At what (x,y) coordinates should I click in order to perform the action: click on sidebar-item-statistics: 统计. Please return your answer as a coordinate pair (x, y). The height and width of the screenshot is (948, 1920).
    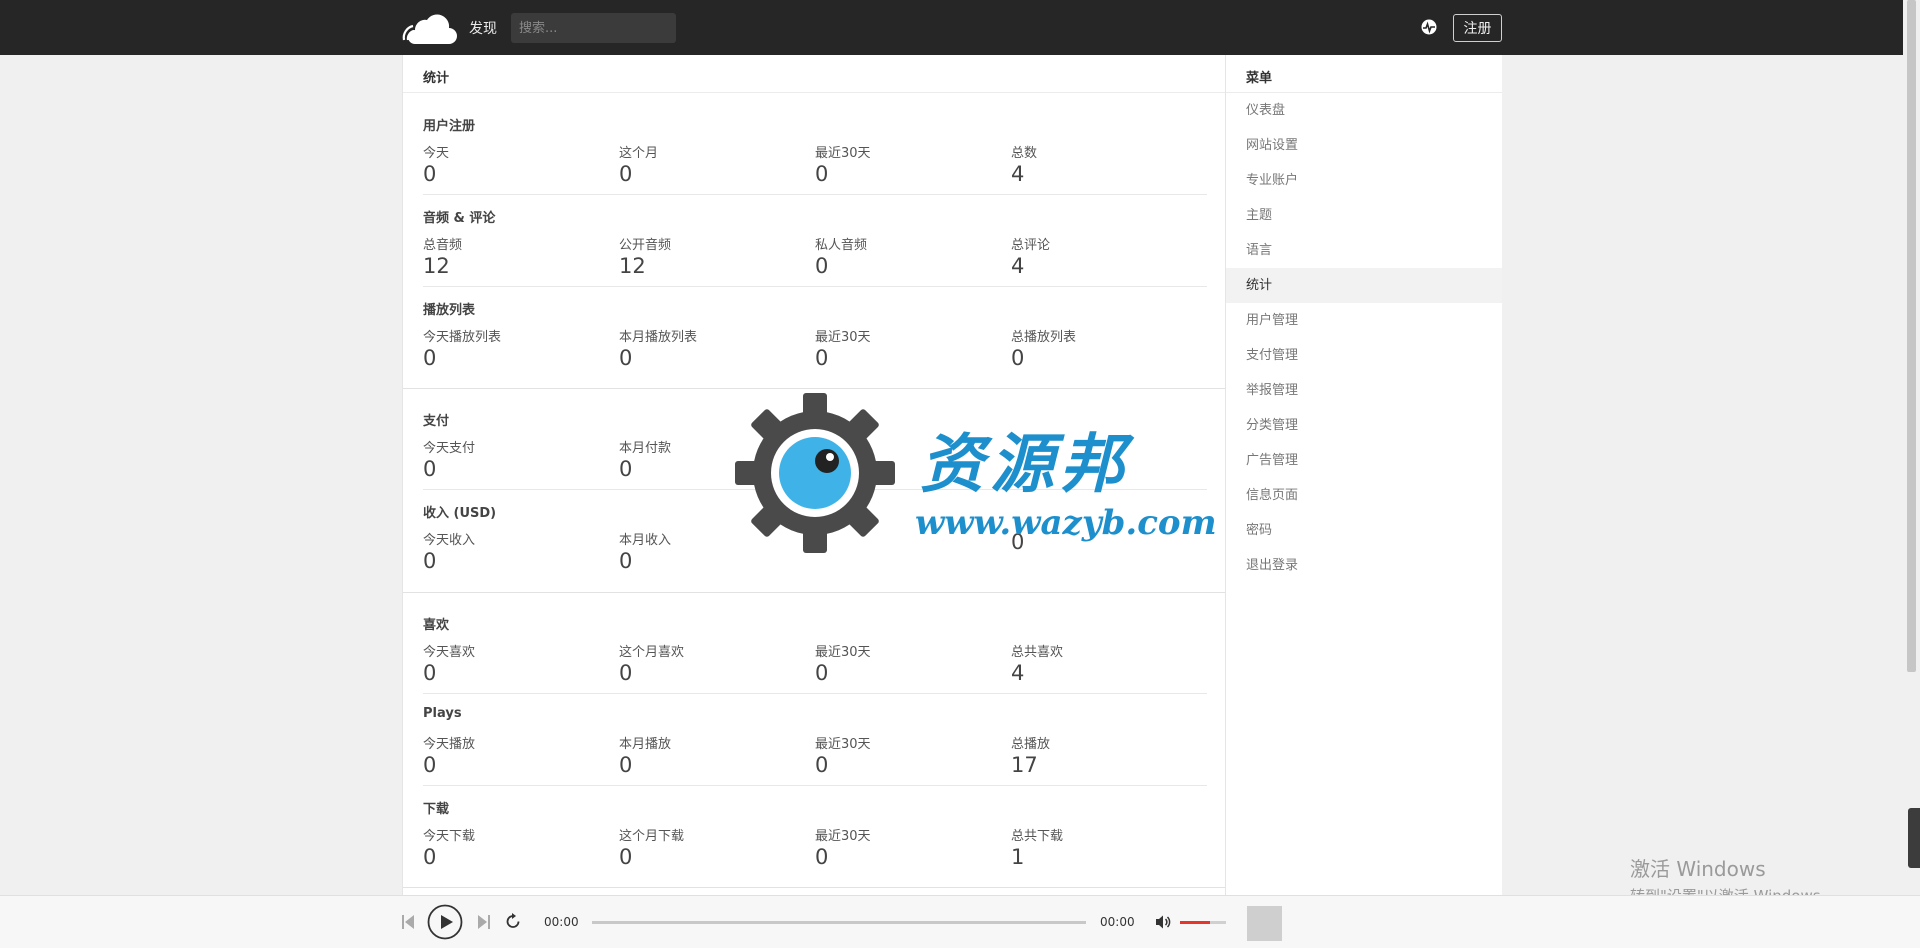
    Looking at the image, I should click on (1364, 285).